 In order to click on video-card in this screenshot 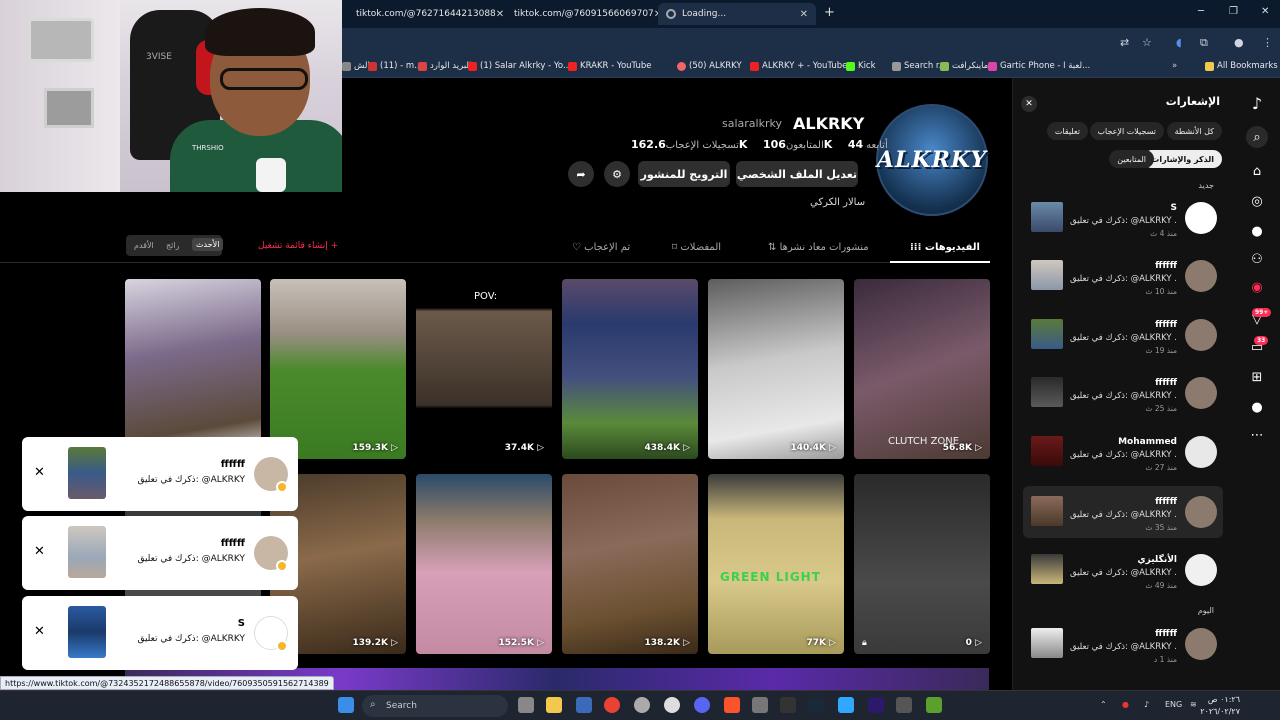, I will do `click(193, 369)`.